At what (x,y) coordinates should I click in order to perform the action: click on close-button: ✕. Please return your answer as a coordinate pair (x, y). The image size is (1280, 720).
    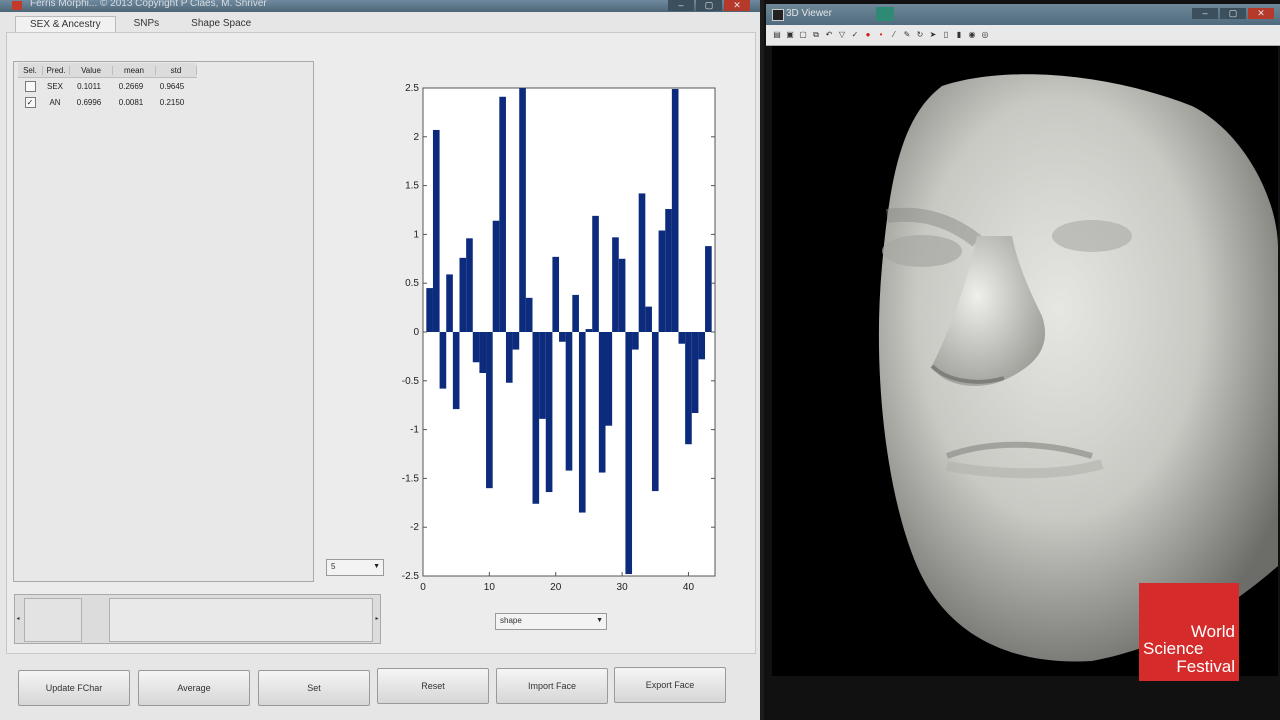
    Looking at the image, I should click on (737, 5).